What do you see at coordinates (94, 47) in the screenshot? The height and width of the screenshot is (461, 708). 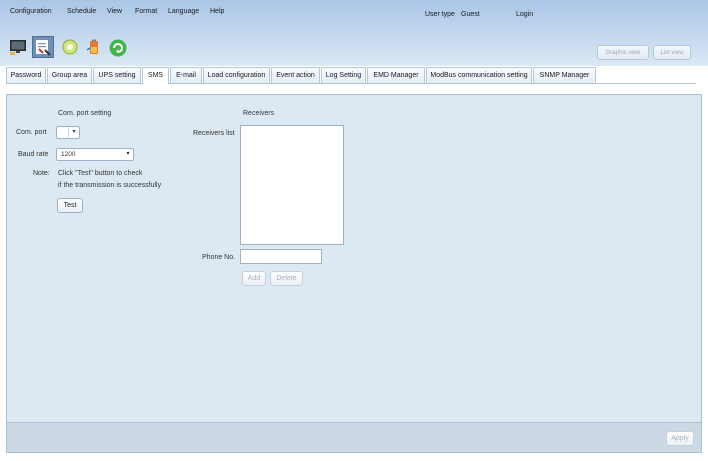 I see `battery-icon` at bounding box center [94, 47].